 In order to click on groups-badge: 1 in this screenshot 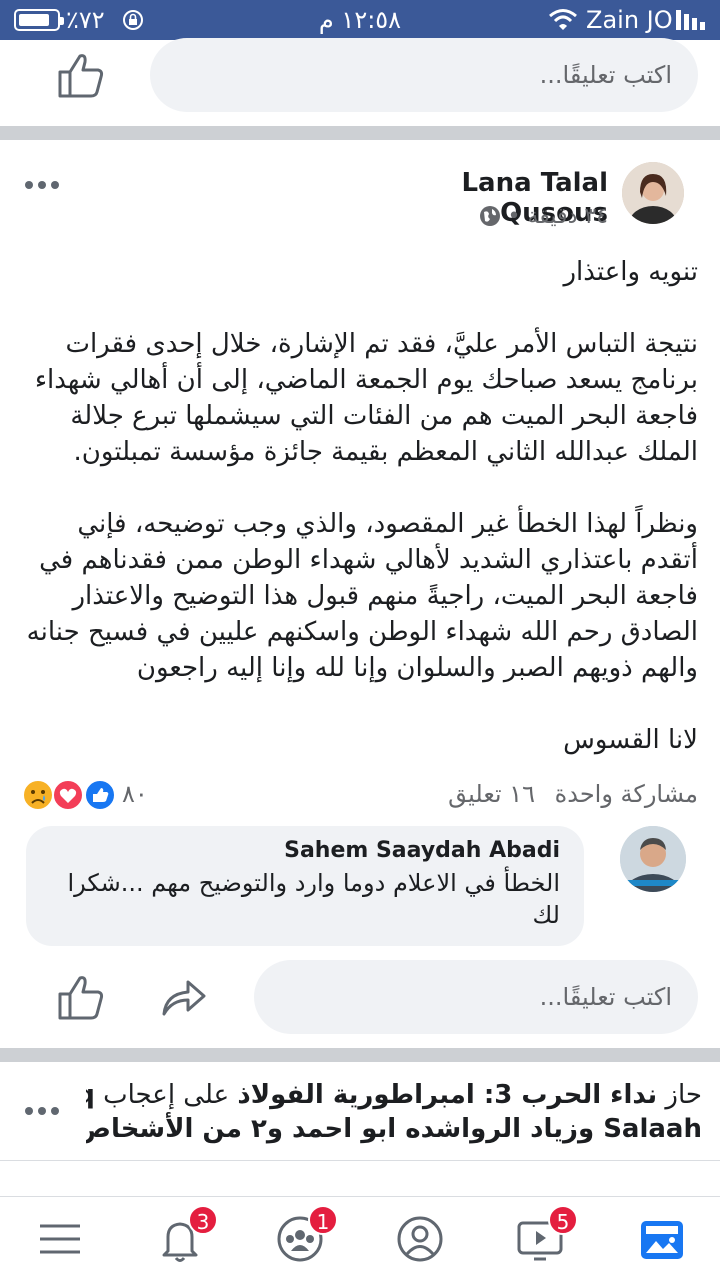, I will do `click(323, 1220)`.